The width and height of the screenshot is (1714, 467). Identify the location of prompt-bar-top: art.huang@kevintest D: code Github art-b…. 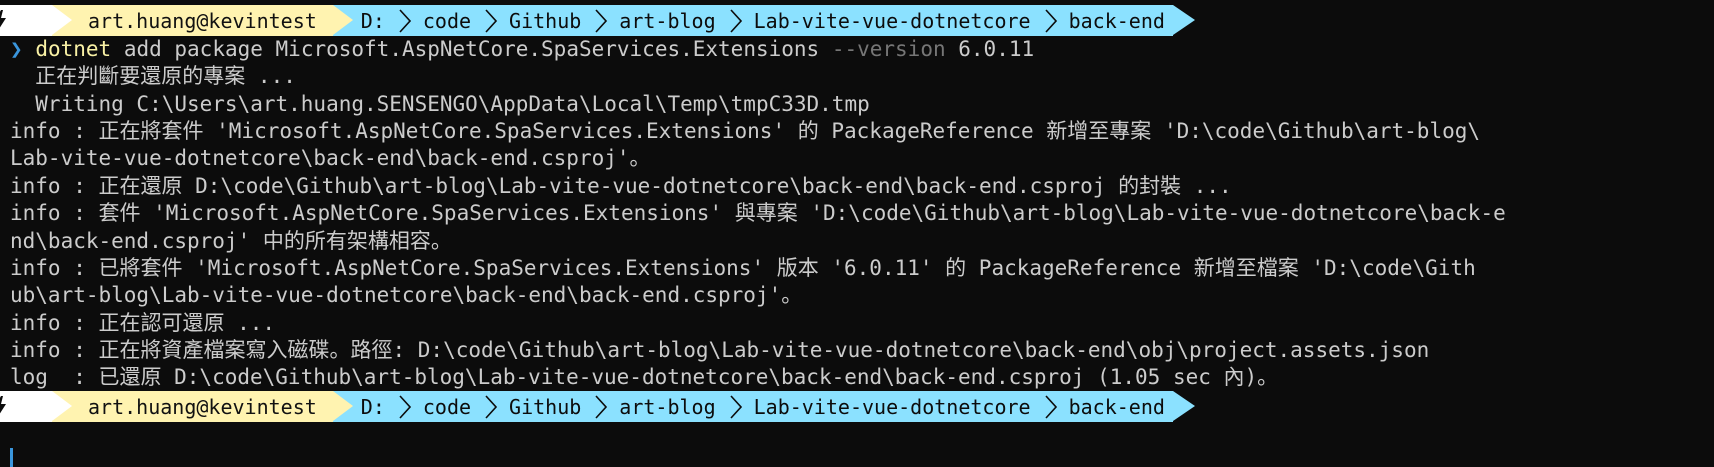
(857, 20).